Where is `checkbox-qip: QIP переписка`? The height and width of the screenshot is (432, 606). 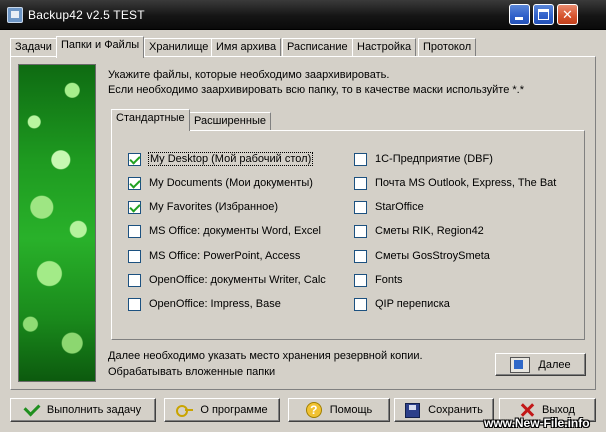
checkbox-qip: QIP переписка is located at coordinates (402, 304).